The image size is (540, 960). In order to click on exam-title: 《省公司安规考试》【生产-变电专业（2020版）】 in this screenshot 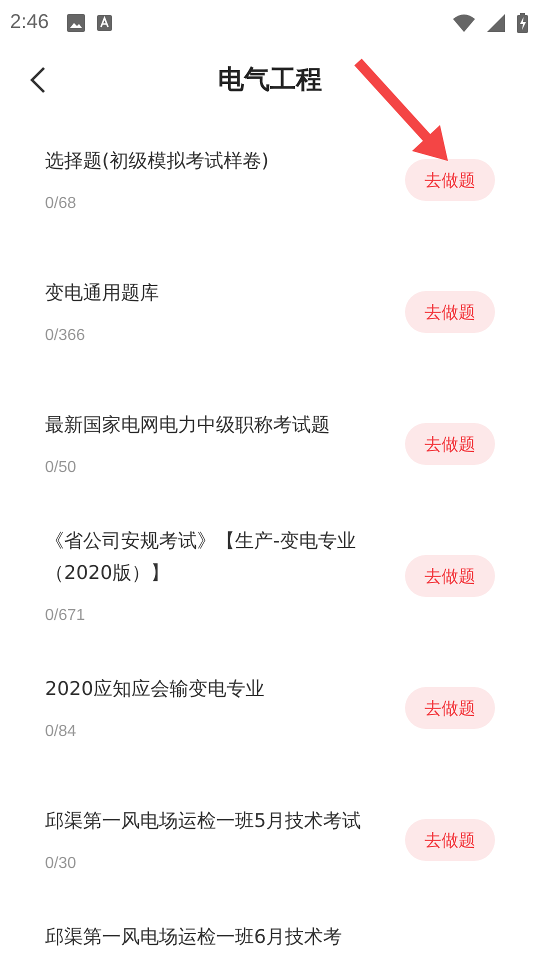, I will do `click(201, 557)`.